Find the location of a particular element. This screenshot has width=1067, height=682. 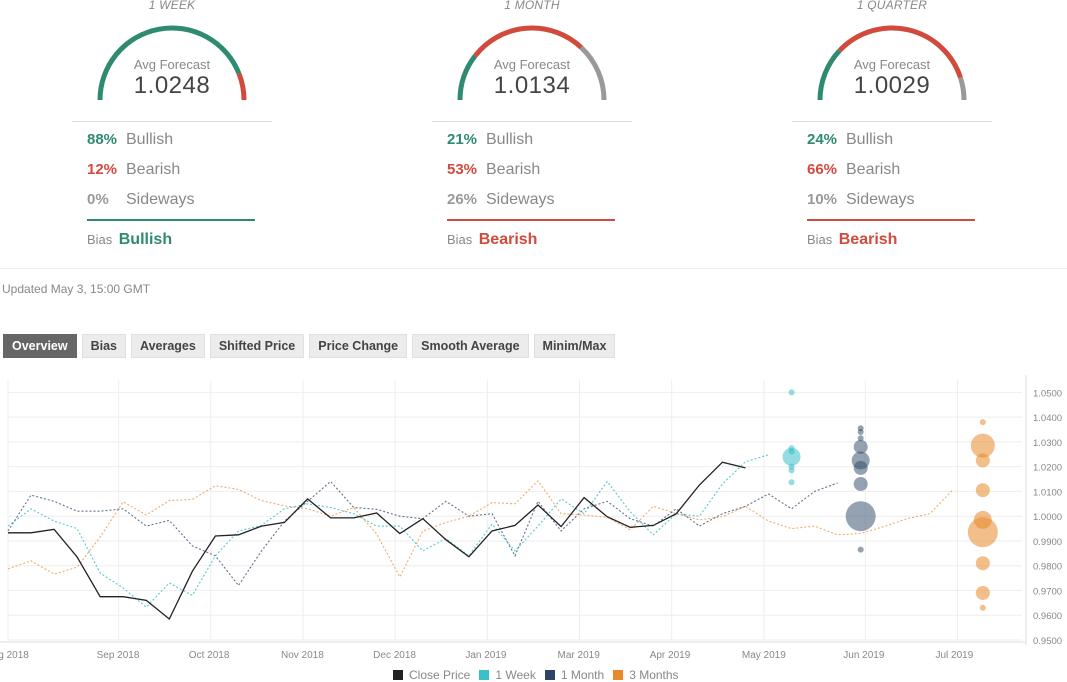

bullish-stat: 21% Bullish is located at coordinates (490, 141).